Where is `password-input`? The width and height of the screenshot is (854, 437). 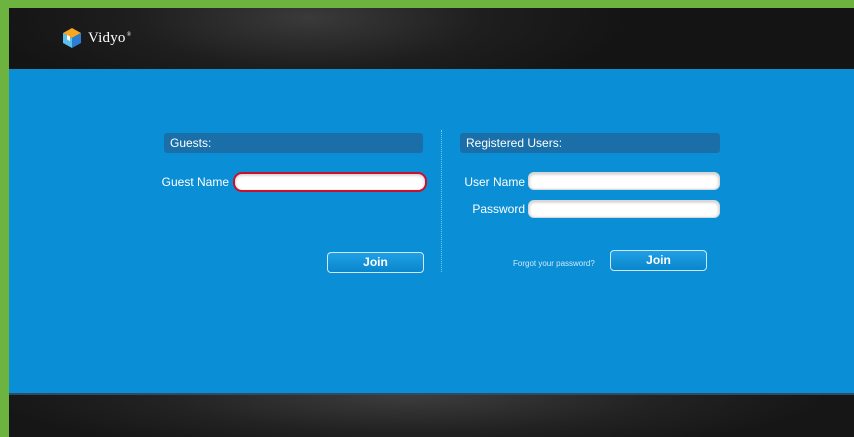 password-input is located at coordinates (624, 209).